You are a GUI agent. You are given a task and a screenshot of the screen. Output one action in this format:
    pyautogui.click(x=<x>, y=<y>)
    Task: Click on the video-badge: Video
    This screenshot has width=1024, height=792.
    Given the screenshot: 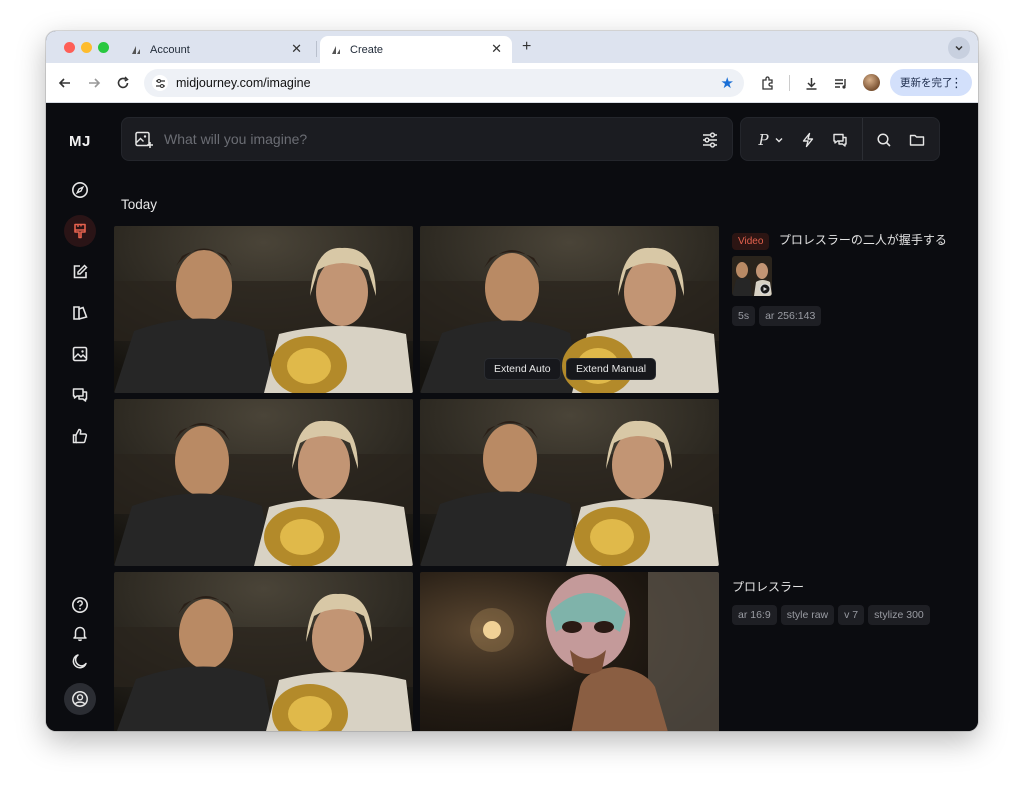 What is the action you would take?
    pyautogui.click(x=751, y=241)
    